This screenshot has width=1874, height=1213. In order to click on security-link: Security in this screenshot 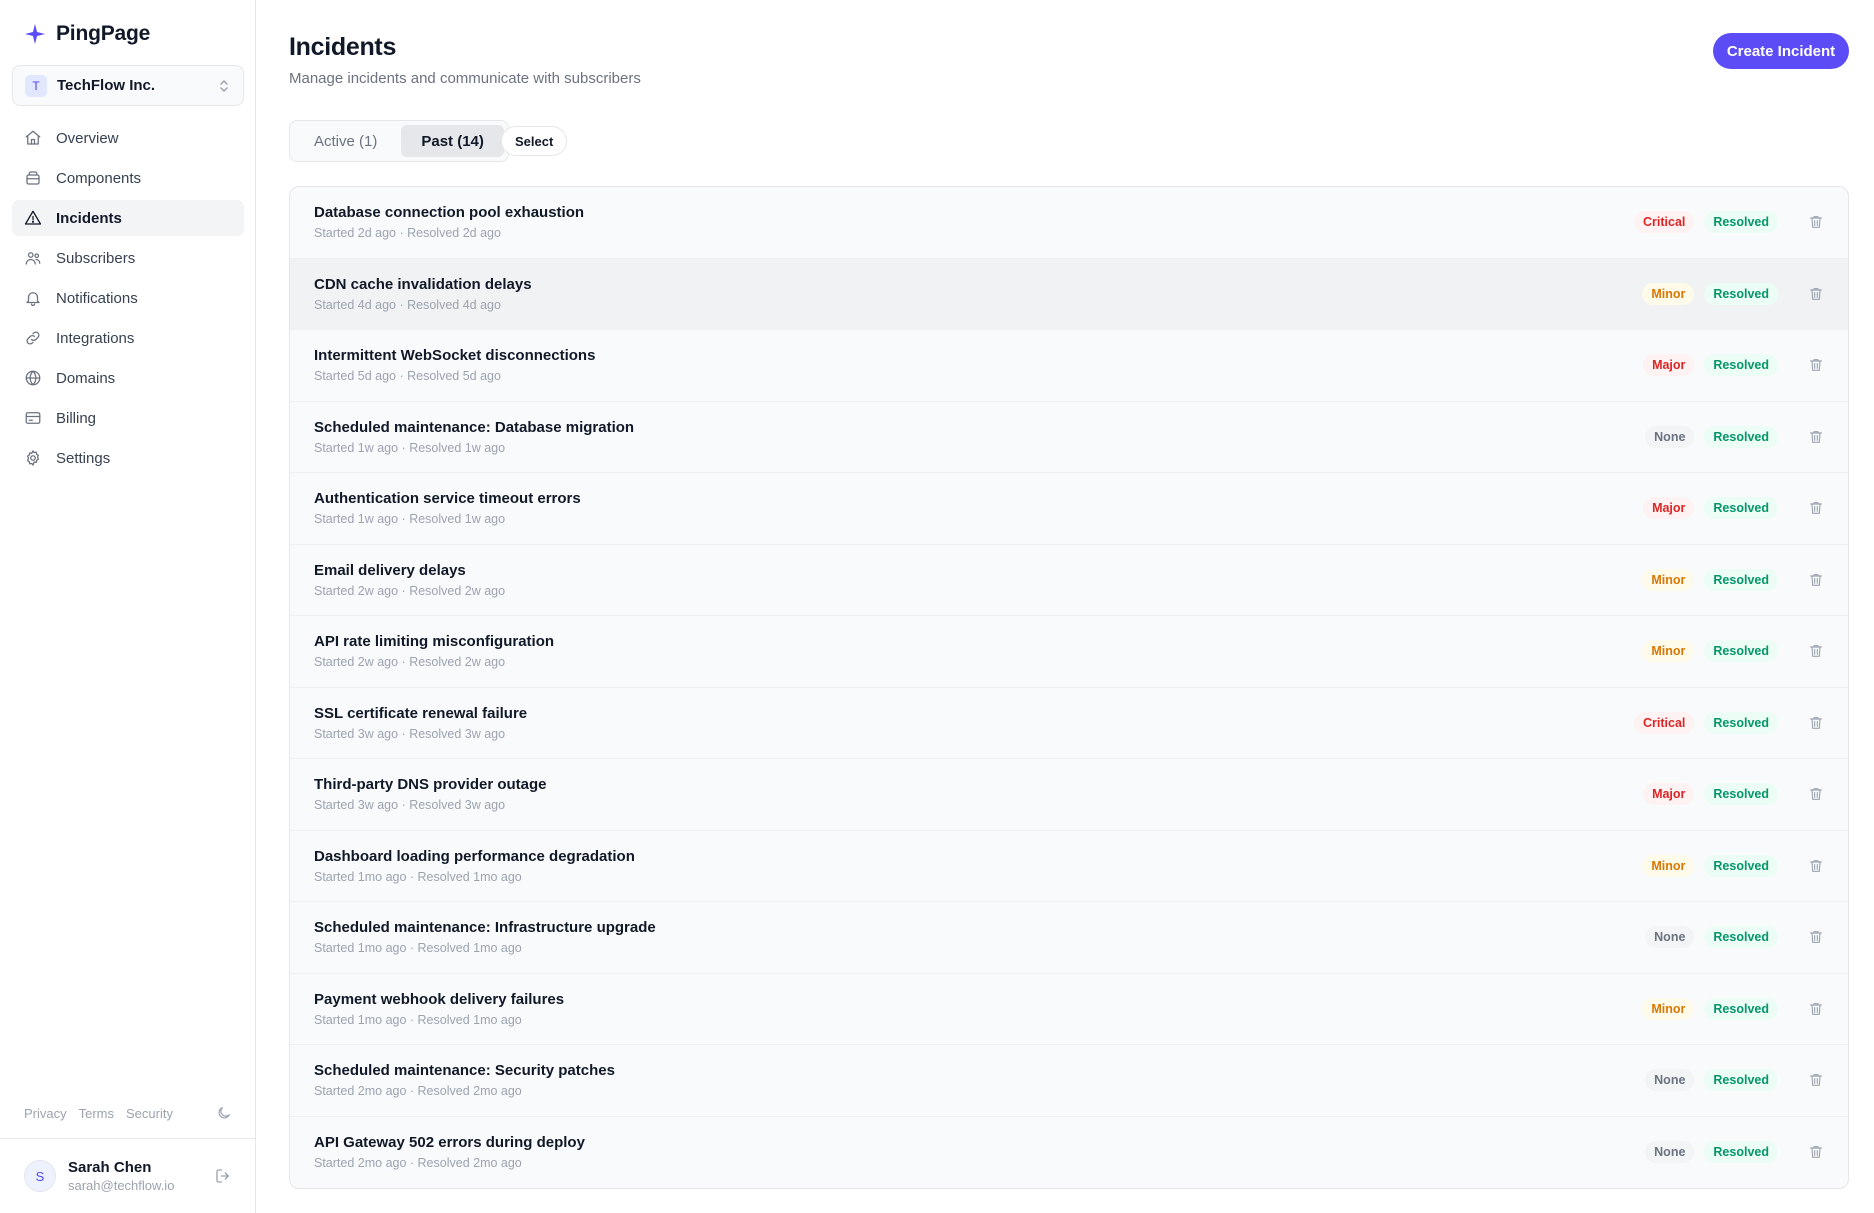, I will do `click(149, 1113)`.